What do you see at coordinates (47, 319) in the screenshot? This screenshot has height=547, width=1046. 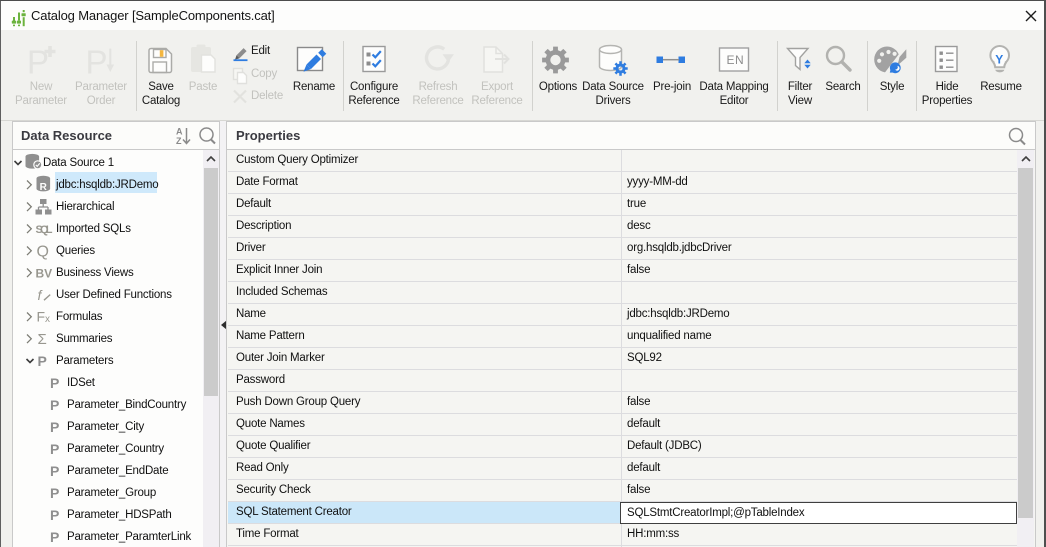 I see `svg-text: x` at bounding box center [47, 319].